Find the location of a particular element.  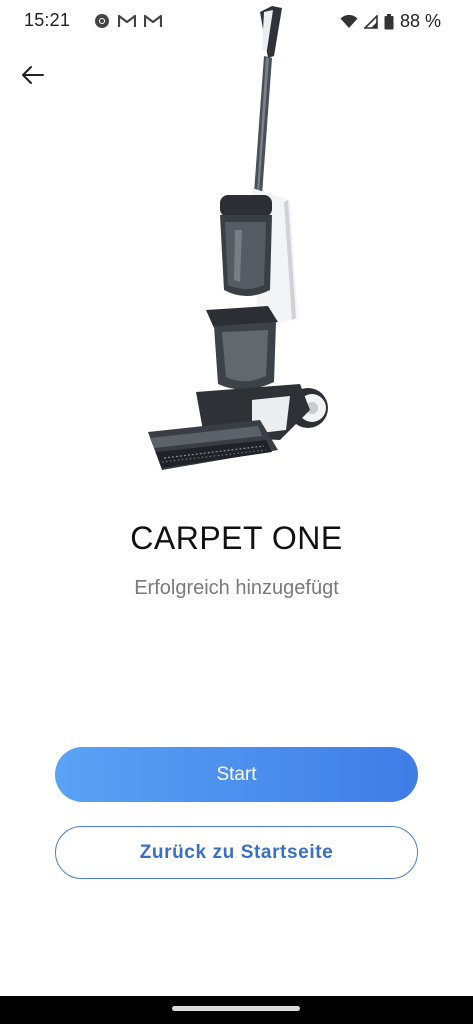

back-button is located at coordinates (33, 75).